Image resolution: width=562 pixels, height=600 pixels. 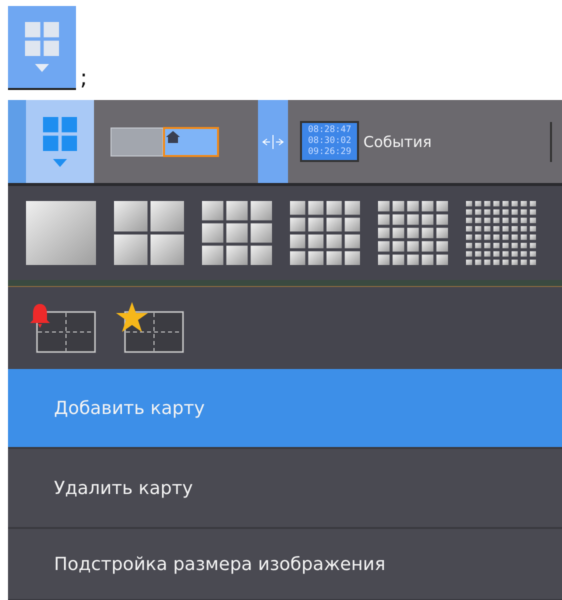 I want to click on menu-item: Добавить карту, so click(x=285, y=409).